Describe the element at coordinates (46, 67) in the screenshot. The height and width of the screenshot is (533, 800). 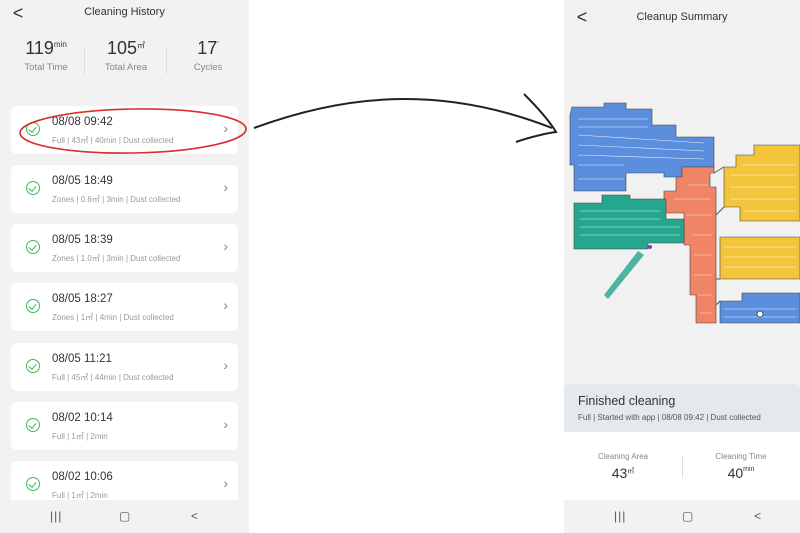
I see `stat-label: Total Time` at that location.